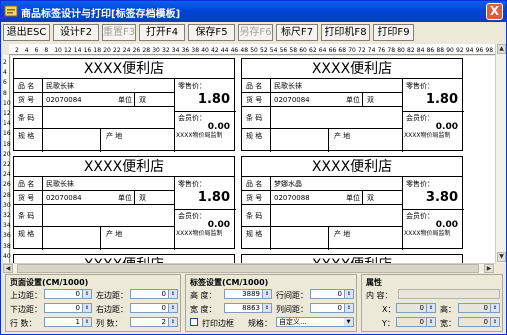  I want to click on ruler-tick-label: 14, so click(7, 124).